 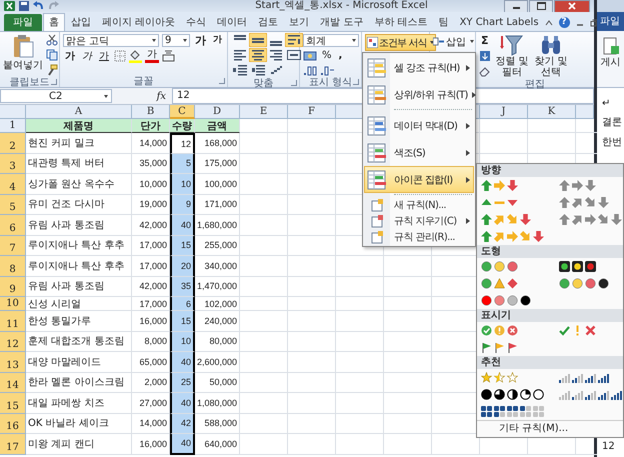 I want to click on document-text: 결론, so click(x=612, y=122).